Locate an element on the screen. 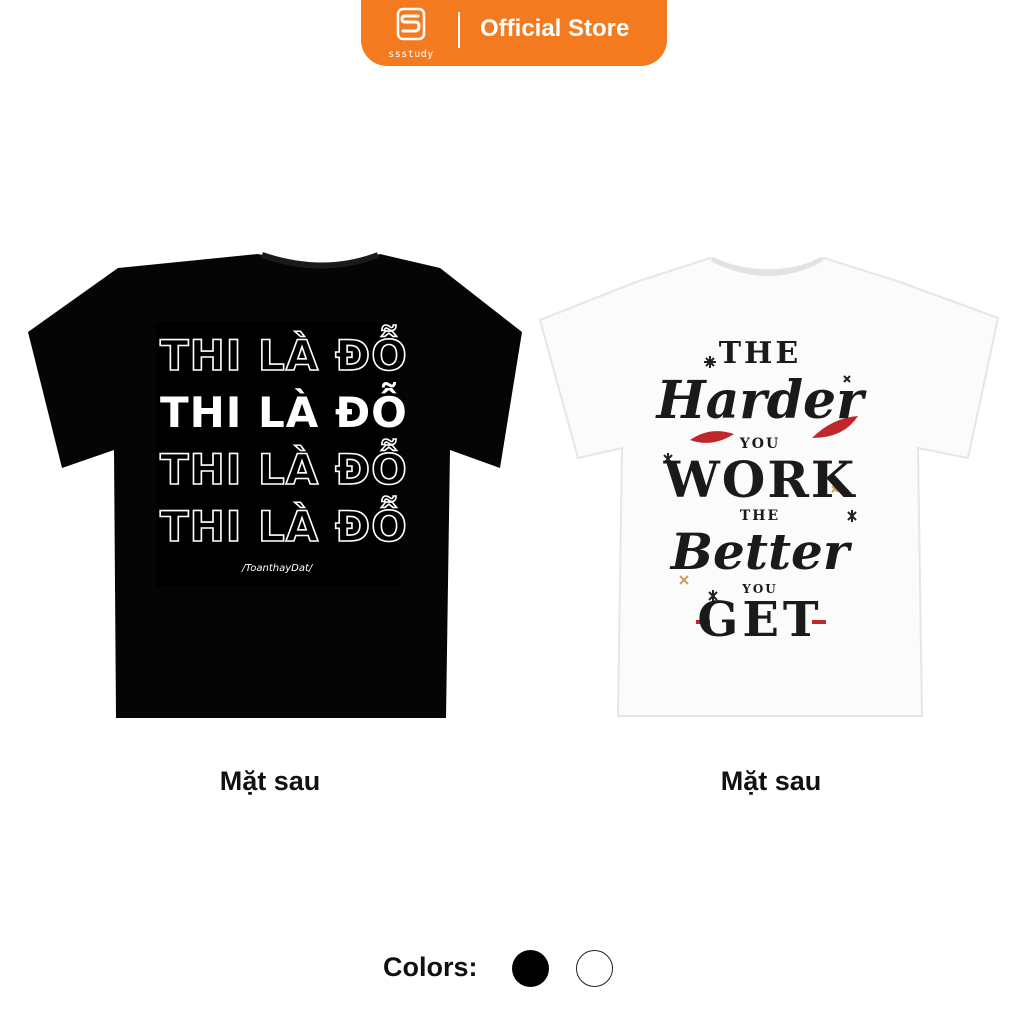 This screenshot has width=1024, height=1024. black-shirt-caption: Mặt sau is located at coordinates (270, 781).